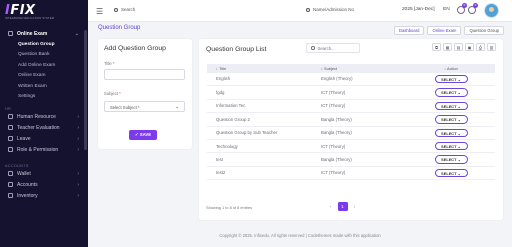  I want to click on row-title: test, so click(259, 159).